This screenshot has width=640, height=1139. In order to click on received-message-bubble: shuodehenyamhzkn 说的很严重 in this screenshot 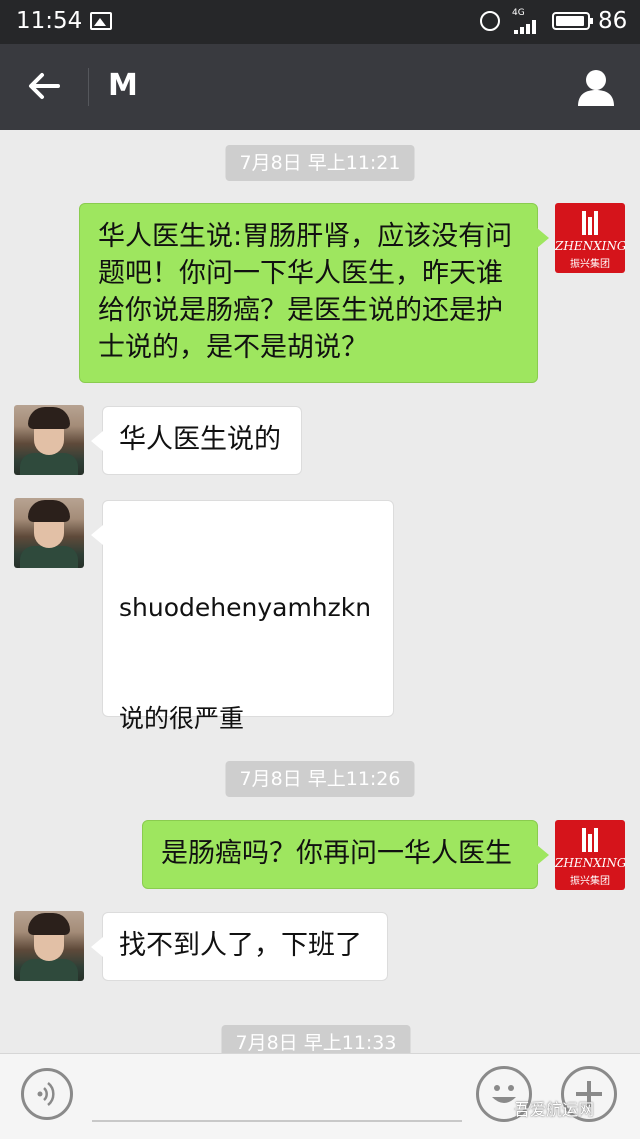, I will do `click(242, 616)`.